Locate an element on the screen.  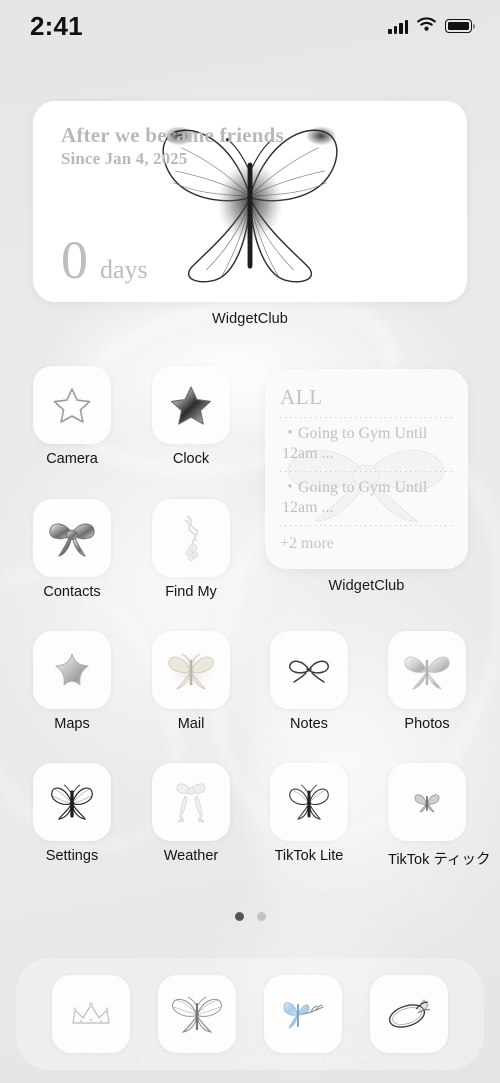
blue-butterfly-icon is located at coordinates (303, 1015).